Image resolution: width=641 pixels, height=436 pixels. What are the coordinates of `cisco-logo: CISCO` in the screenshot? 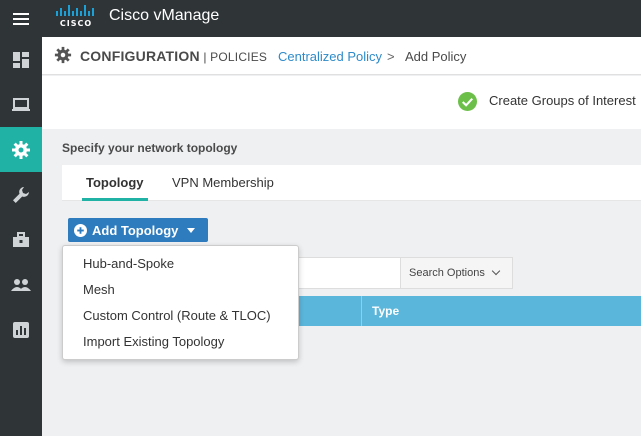 It's located at (76, 18).